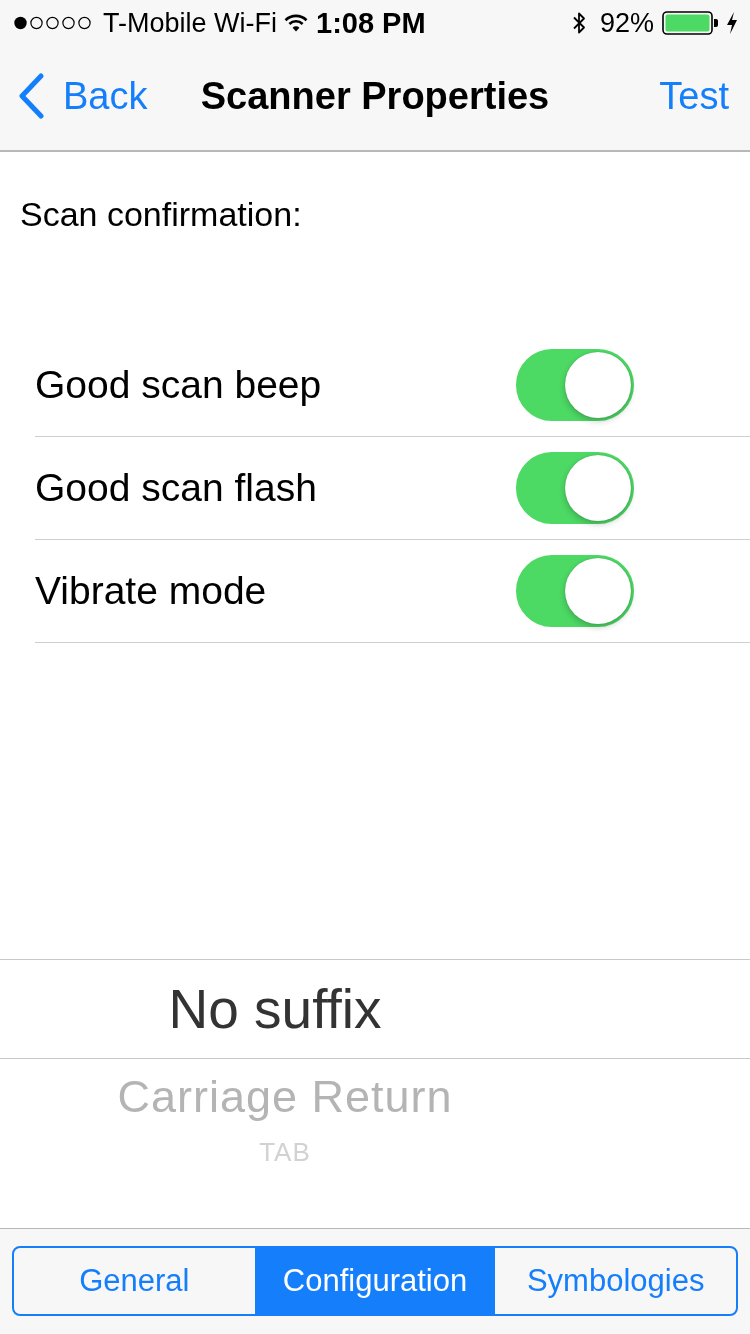 This screenshot has height=1334, width=750. I want to click on setting-label: Good scan beep, so click(179, 385).